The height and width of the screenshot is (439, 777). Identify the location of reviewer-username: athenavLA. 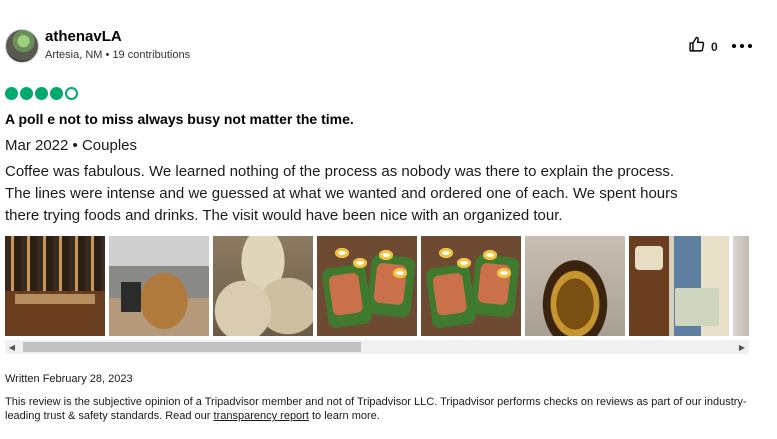
(83, 36).